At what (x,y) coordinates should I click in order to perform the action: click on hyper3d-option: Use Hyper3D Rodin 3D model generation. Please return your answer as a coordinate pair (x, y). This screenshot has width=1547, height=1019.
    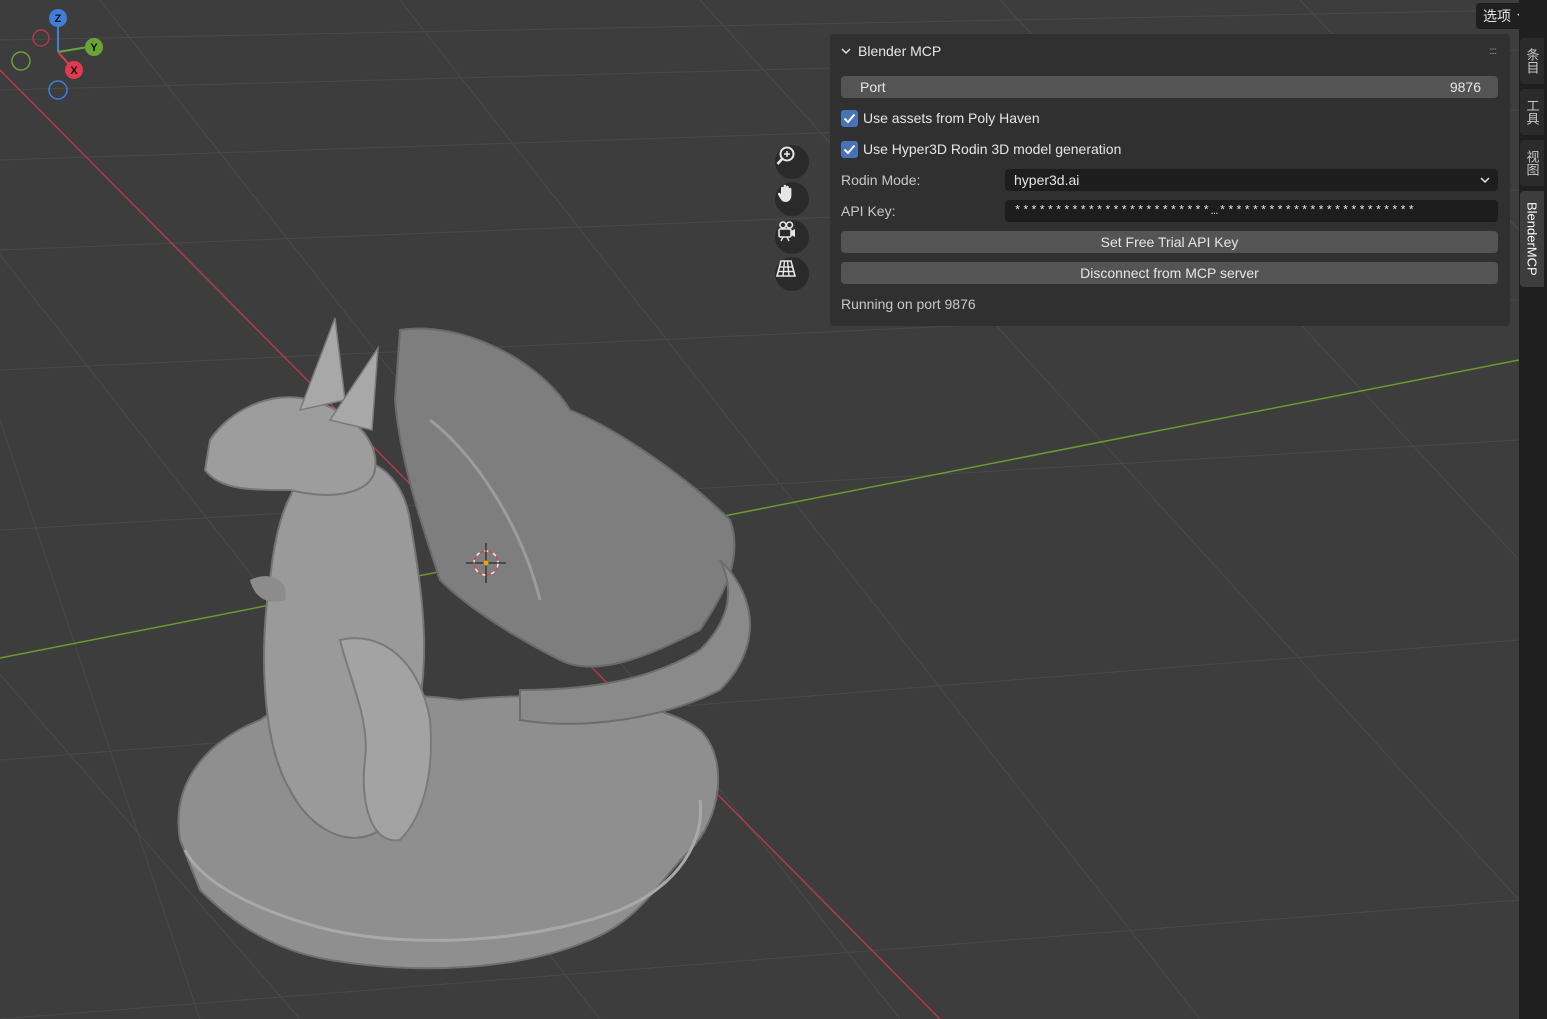
    Looking at the image, I should click on (981, 149).